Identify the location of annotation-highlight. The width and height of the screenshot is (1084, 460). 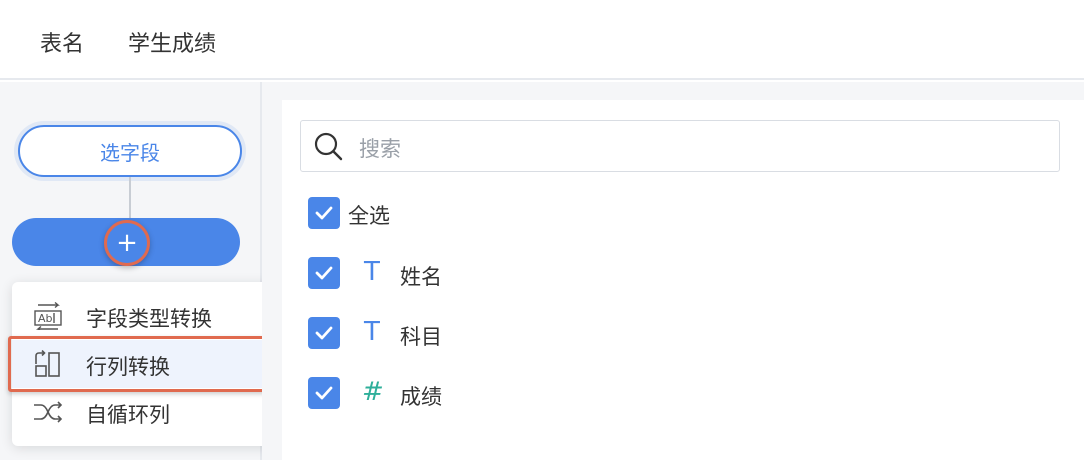
(152, 364).